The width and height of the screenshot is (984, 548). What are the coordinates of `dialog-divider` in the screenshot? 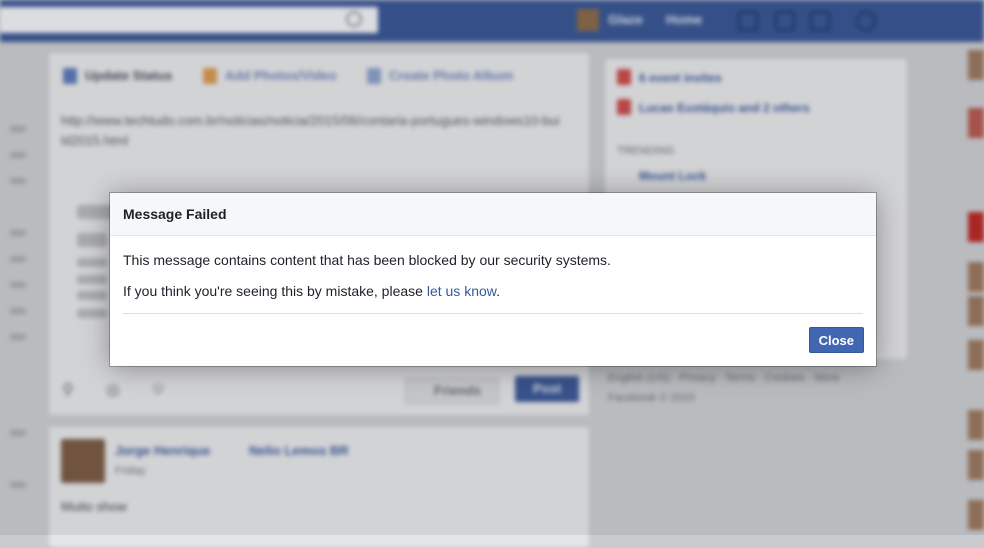 It's located at (493, 313).